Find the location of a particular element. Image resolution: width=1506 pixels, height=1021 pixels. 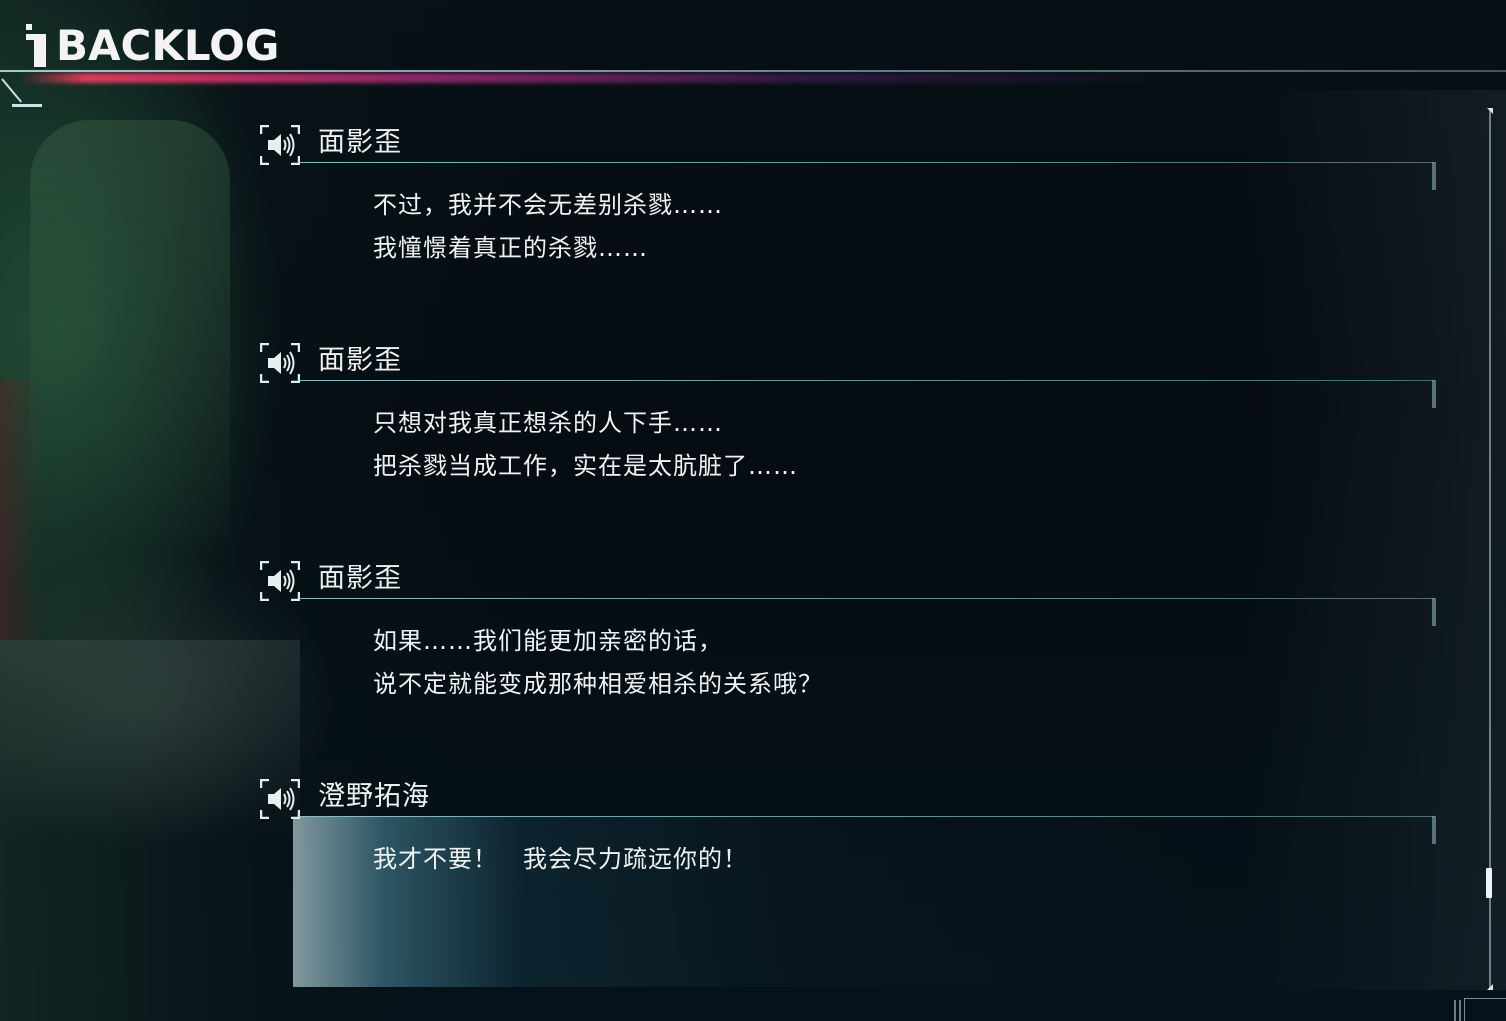

scroll-up-arrow-icon is located at coordinates (1490, 111).